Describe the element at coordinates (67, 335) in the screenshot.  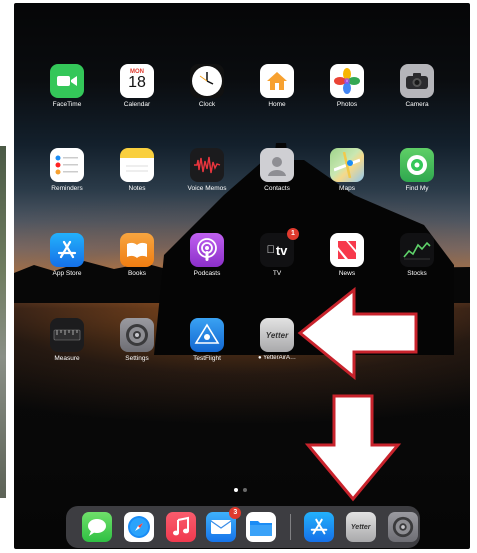
I see `measure-icon` at that location.